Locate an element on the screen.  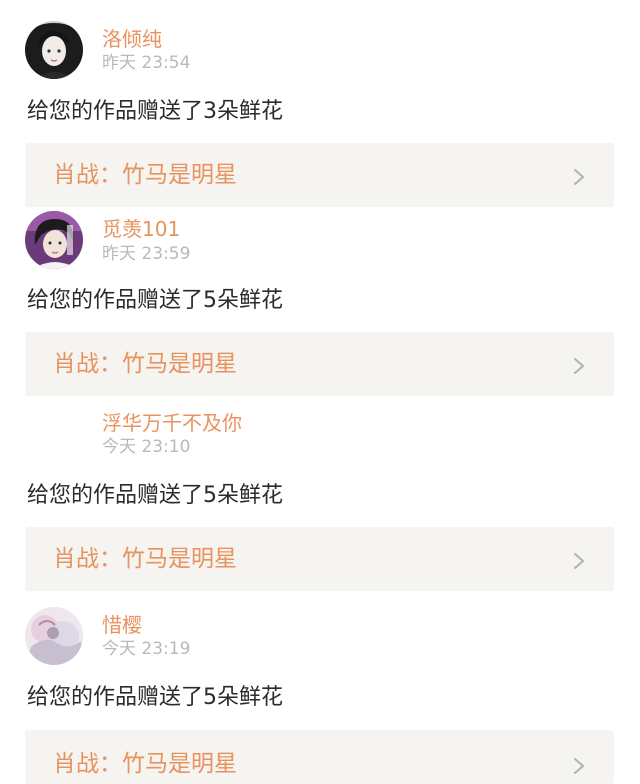
username: 浮华万千不及你 is located at coordinates (172, 423).